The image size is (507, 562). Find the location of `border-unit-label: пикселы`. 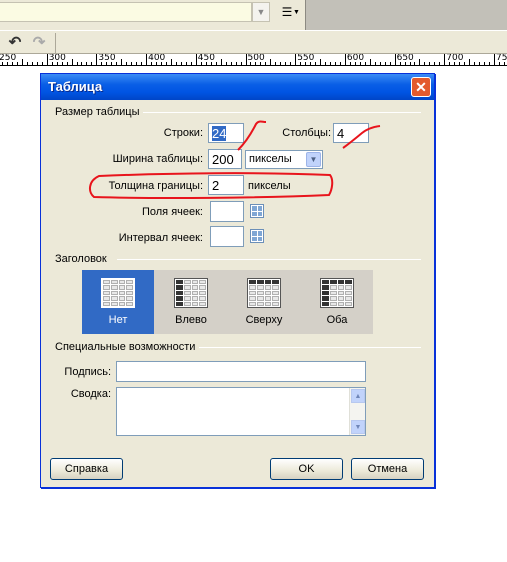

border-unit-label: пикселы is located at coordinates (269, 186).